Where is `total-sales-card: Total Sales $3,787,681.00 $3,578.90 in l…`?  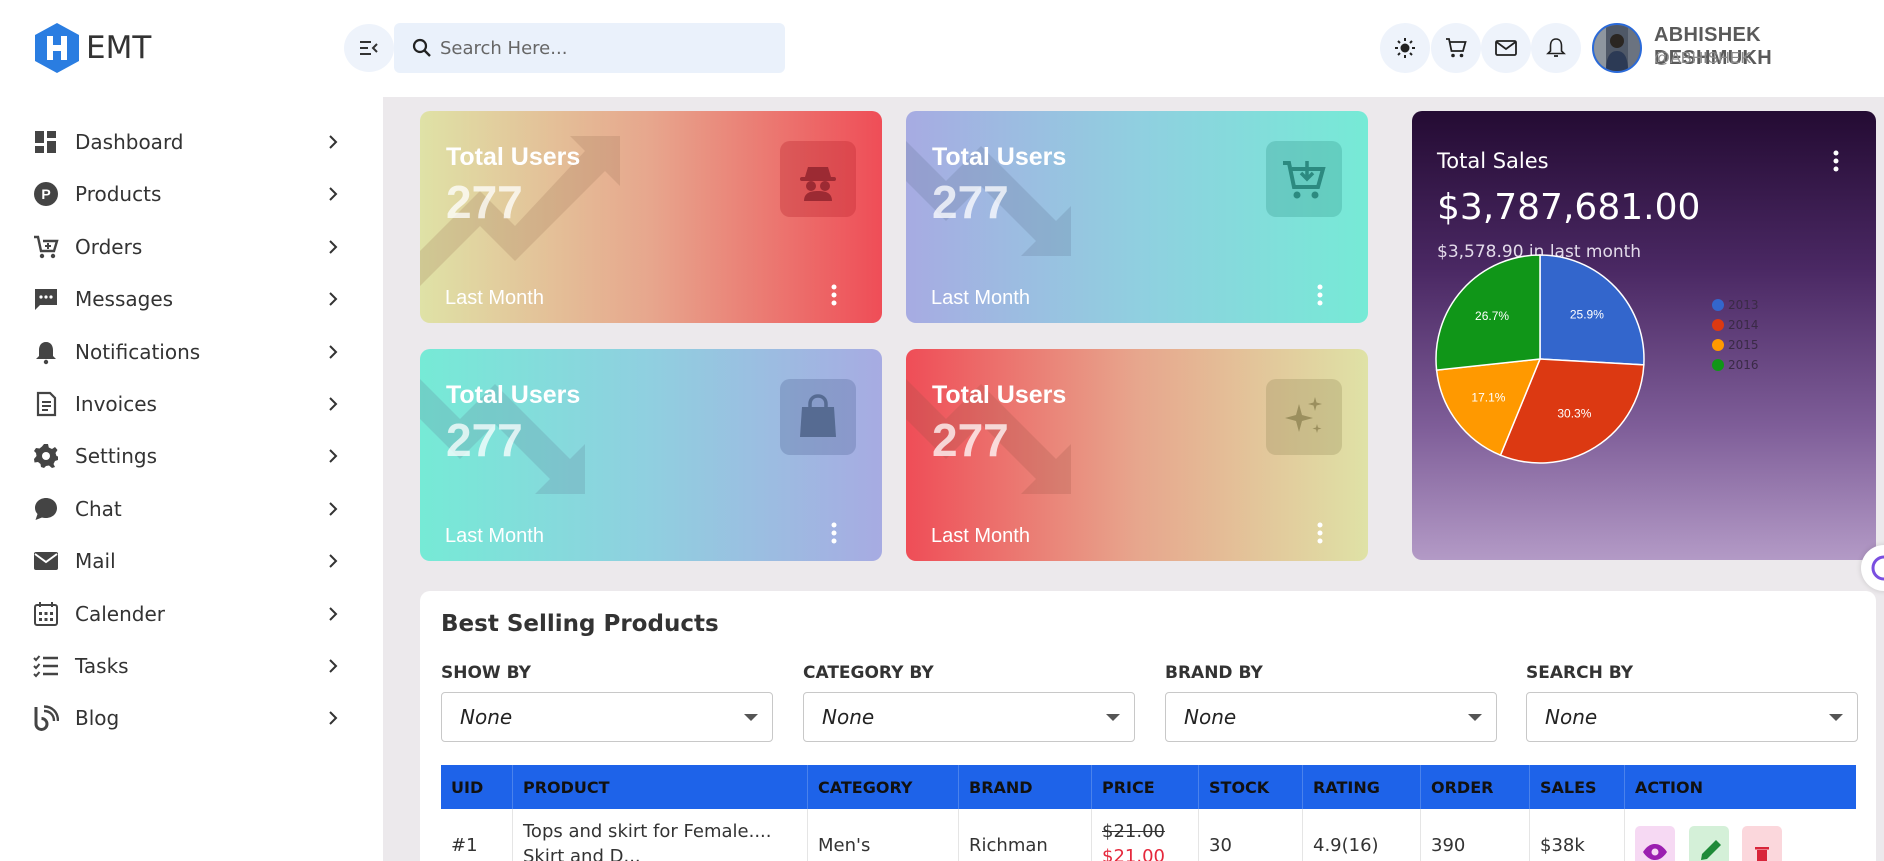
total-sales-card: Total Sales $3,787,681.00 $3,578.90 in l… is located at coordinates (1644, 335).